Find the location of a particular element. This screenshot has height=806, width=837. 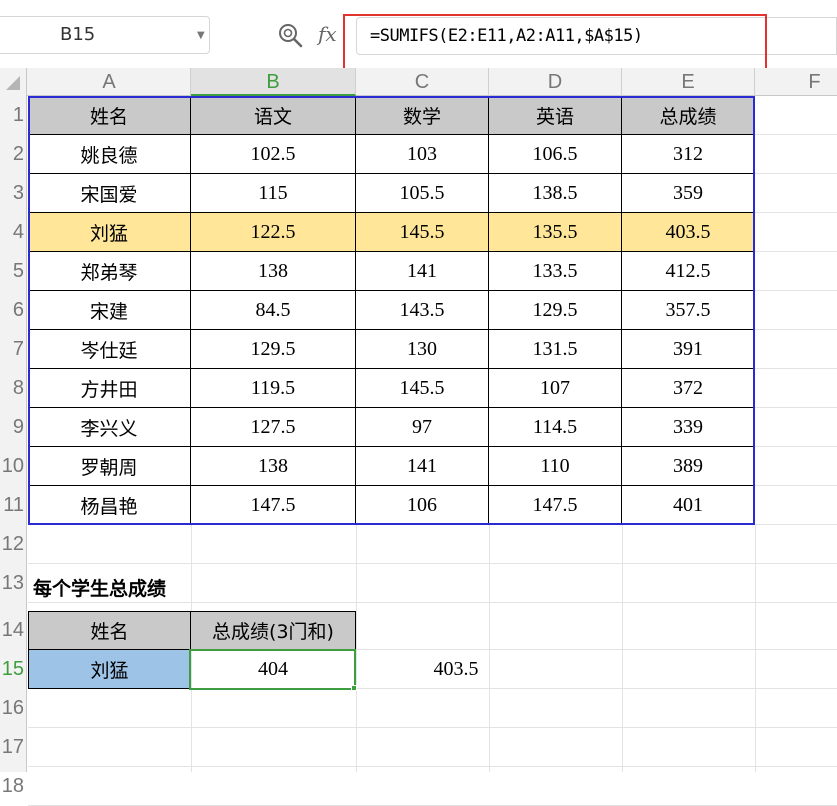

column-header-d: D is located at coordinates (555, 82).